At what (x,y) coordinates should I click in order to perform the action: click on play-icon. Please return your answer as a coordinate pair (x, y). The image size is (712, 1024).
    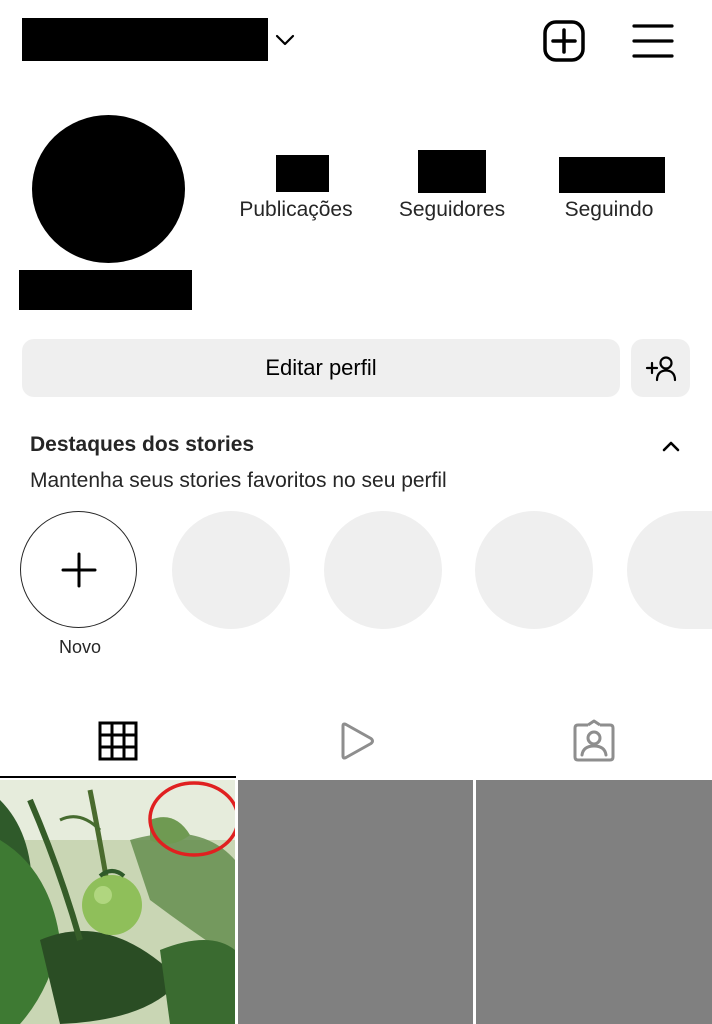
    Looking at the image, I should click on (356, 741).